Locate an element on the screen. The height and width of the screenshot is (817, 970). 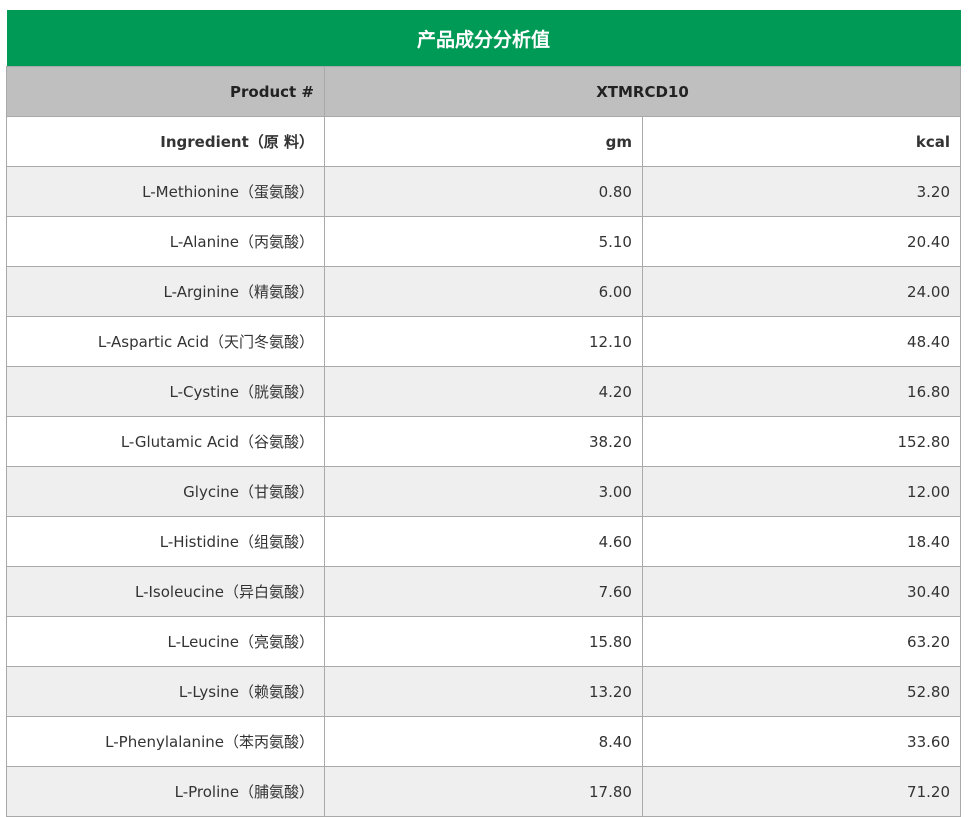
cell-gm: 4.20 is located at coordinates (483, 391).